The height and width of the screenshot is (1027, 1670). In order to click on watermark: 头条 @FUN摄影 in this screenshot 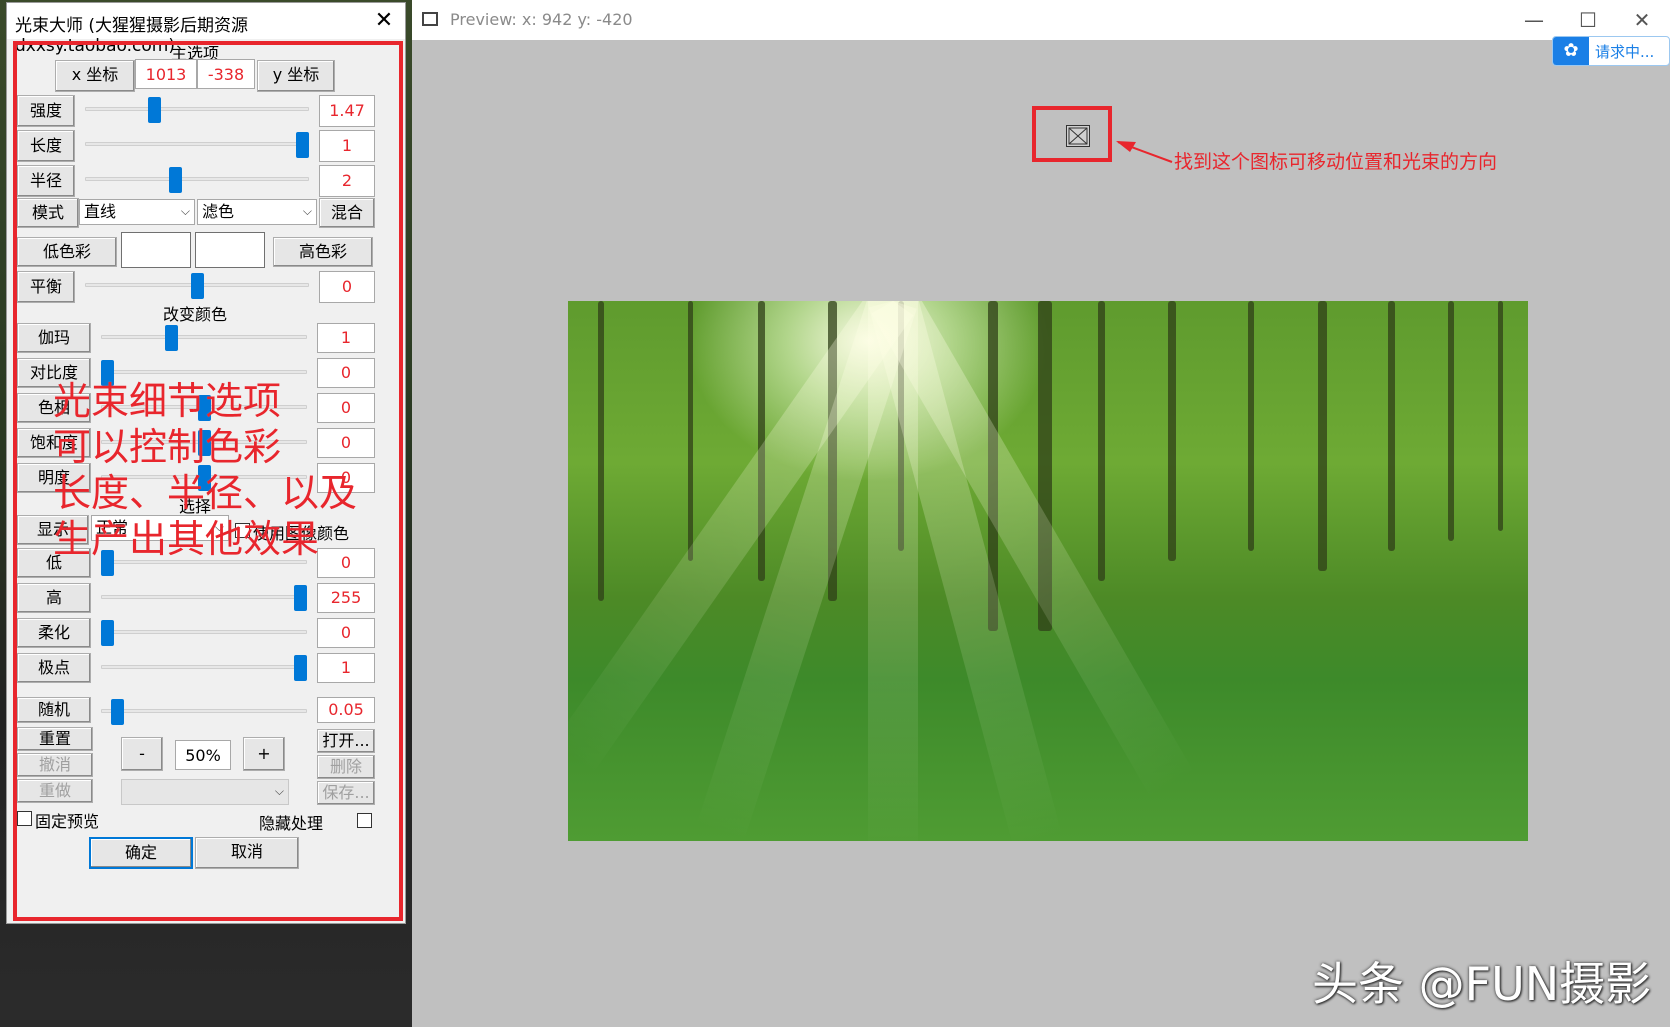, I will do `click(1482, 984)`.